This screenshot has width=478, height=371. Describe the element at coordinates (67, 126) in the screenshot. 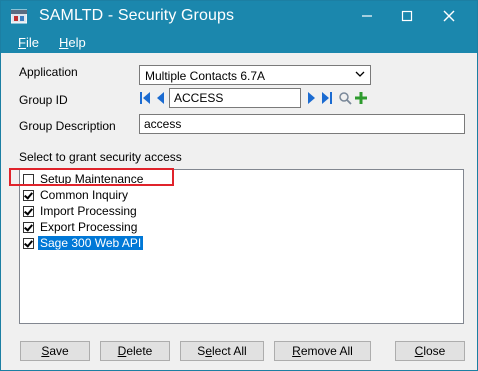

I see `group-description-label: Group Description` at that location.